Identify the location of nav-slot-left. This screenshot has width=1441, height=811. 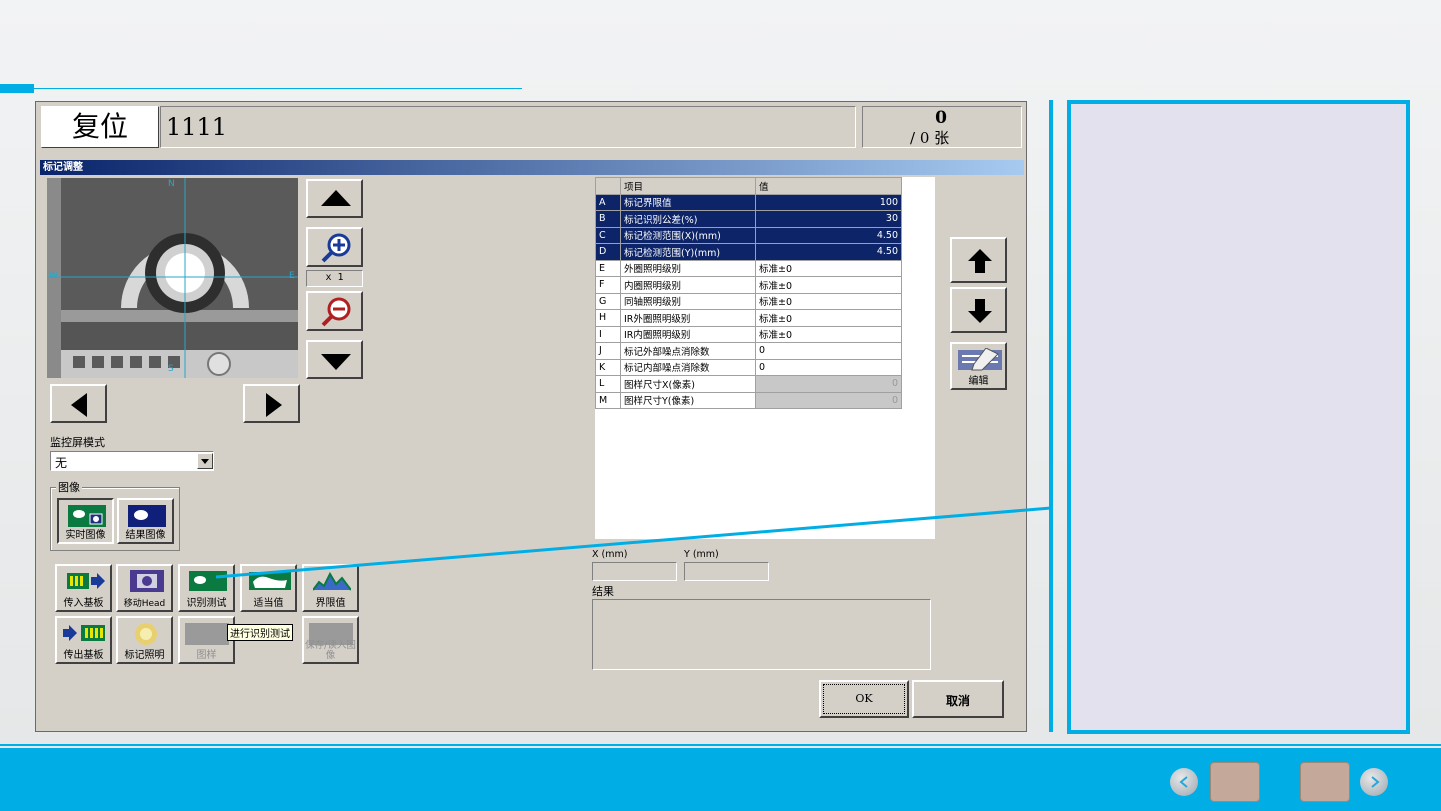
(1235, 782).